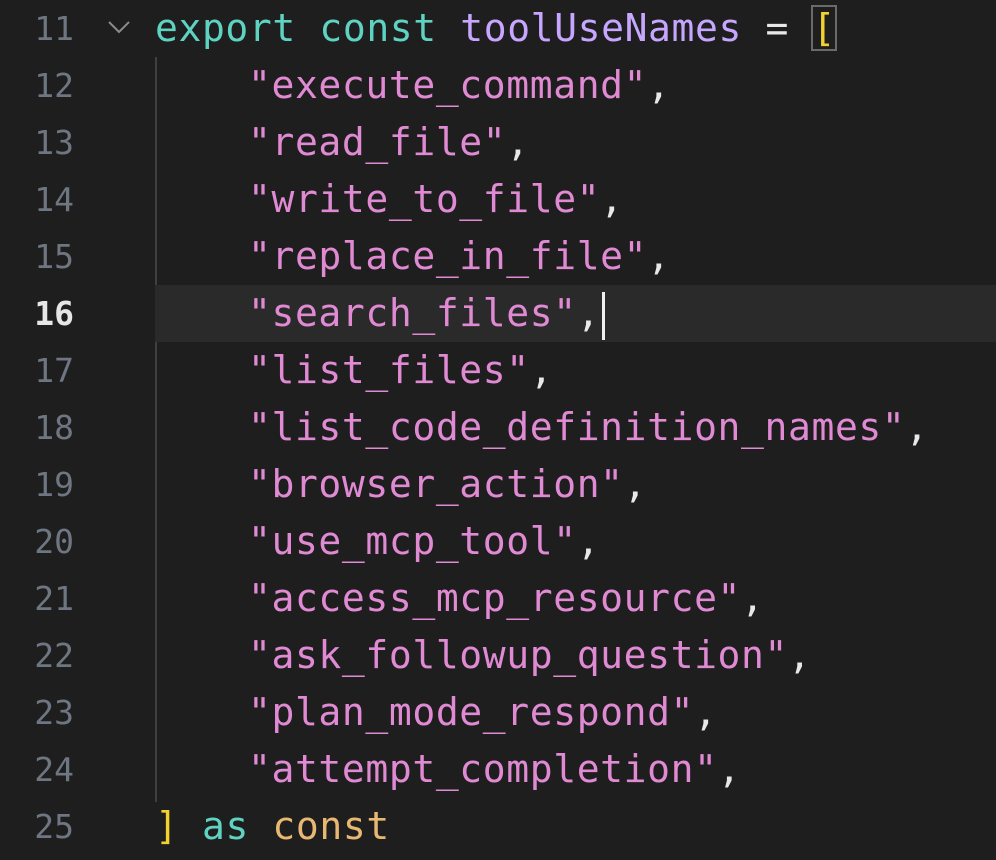 This screenshot has height=860, width=996. Describe the element at coordinates (436, 484) in the screenshot. I see `string-literal: "browser_action"` at that location.